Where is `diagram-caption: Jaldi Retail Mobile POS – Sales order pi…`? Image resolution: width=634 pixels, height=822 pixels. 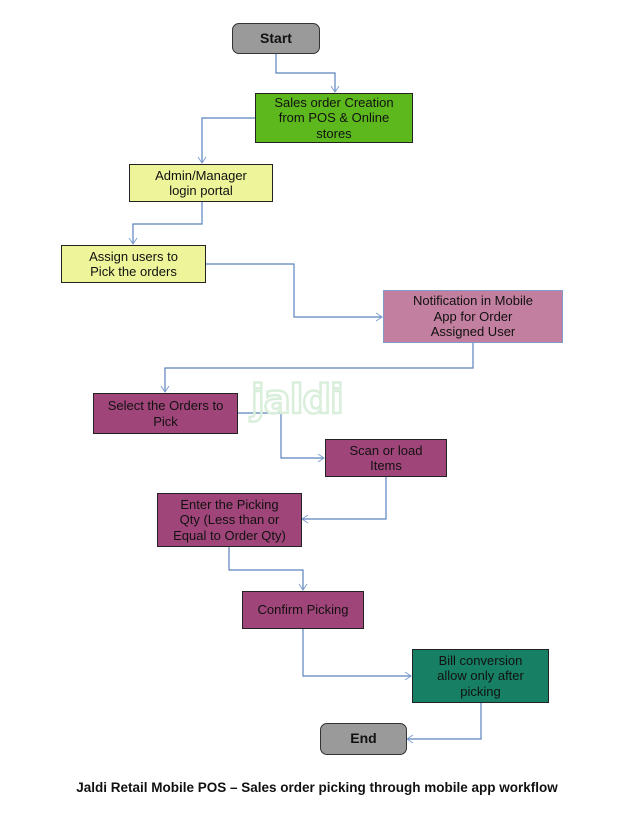 diagram-caption: Jaldi Retail Mobile POS – Sales order pi… is located at coordinates (317, 787).